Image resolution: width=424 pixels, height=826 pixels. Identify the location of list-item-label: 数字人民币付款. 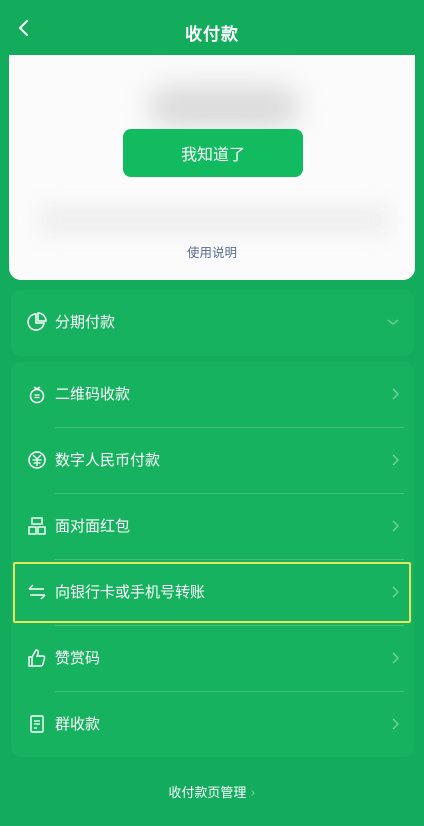
(108, 460).